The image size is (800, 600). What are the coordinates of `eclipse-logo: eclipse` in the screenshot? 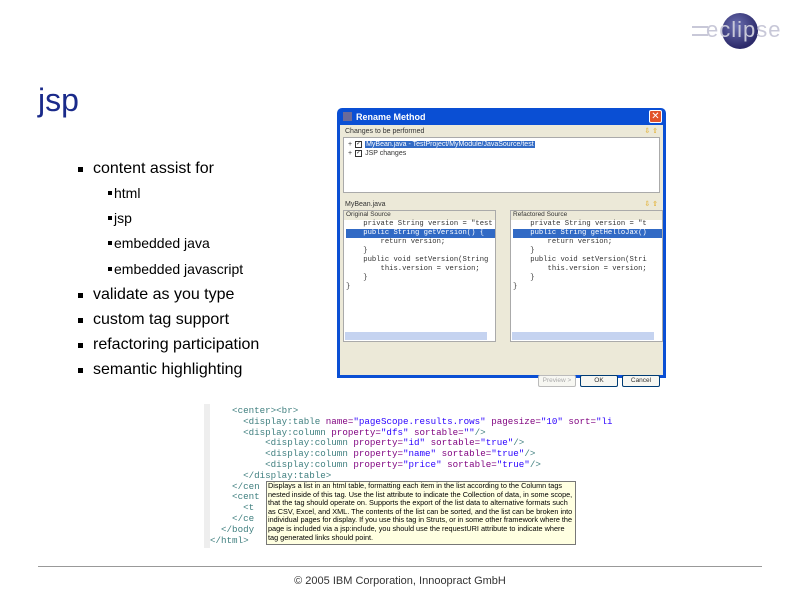 It's located at (738, 31).